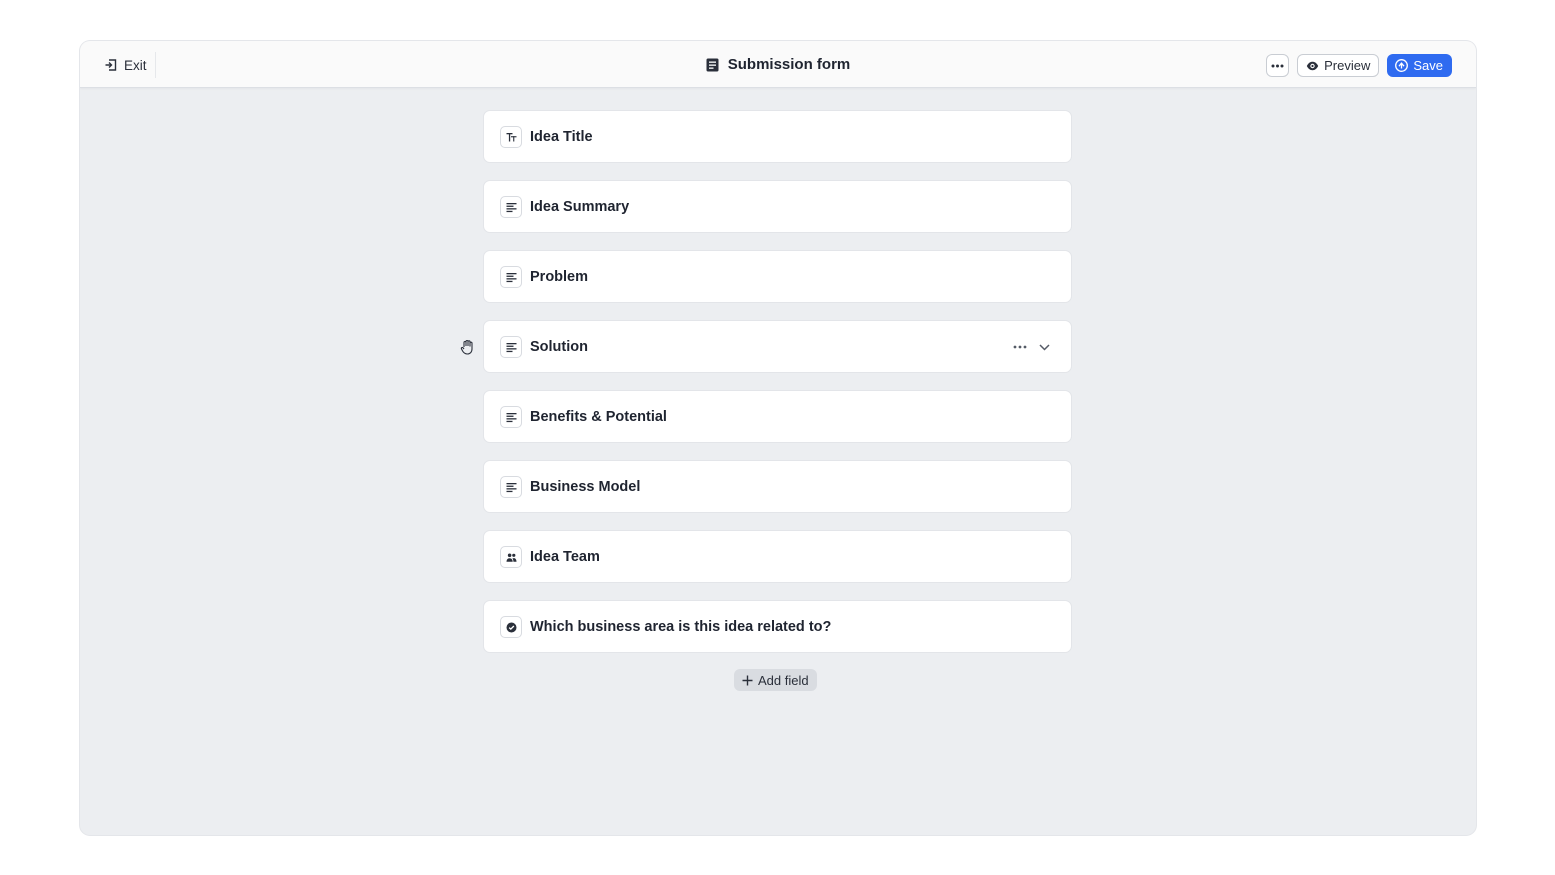 Image resolution: width=1555 pixels, height=875 pixels. I want to click on field-label: Idea Title, so click(561, 136).